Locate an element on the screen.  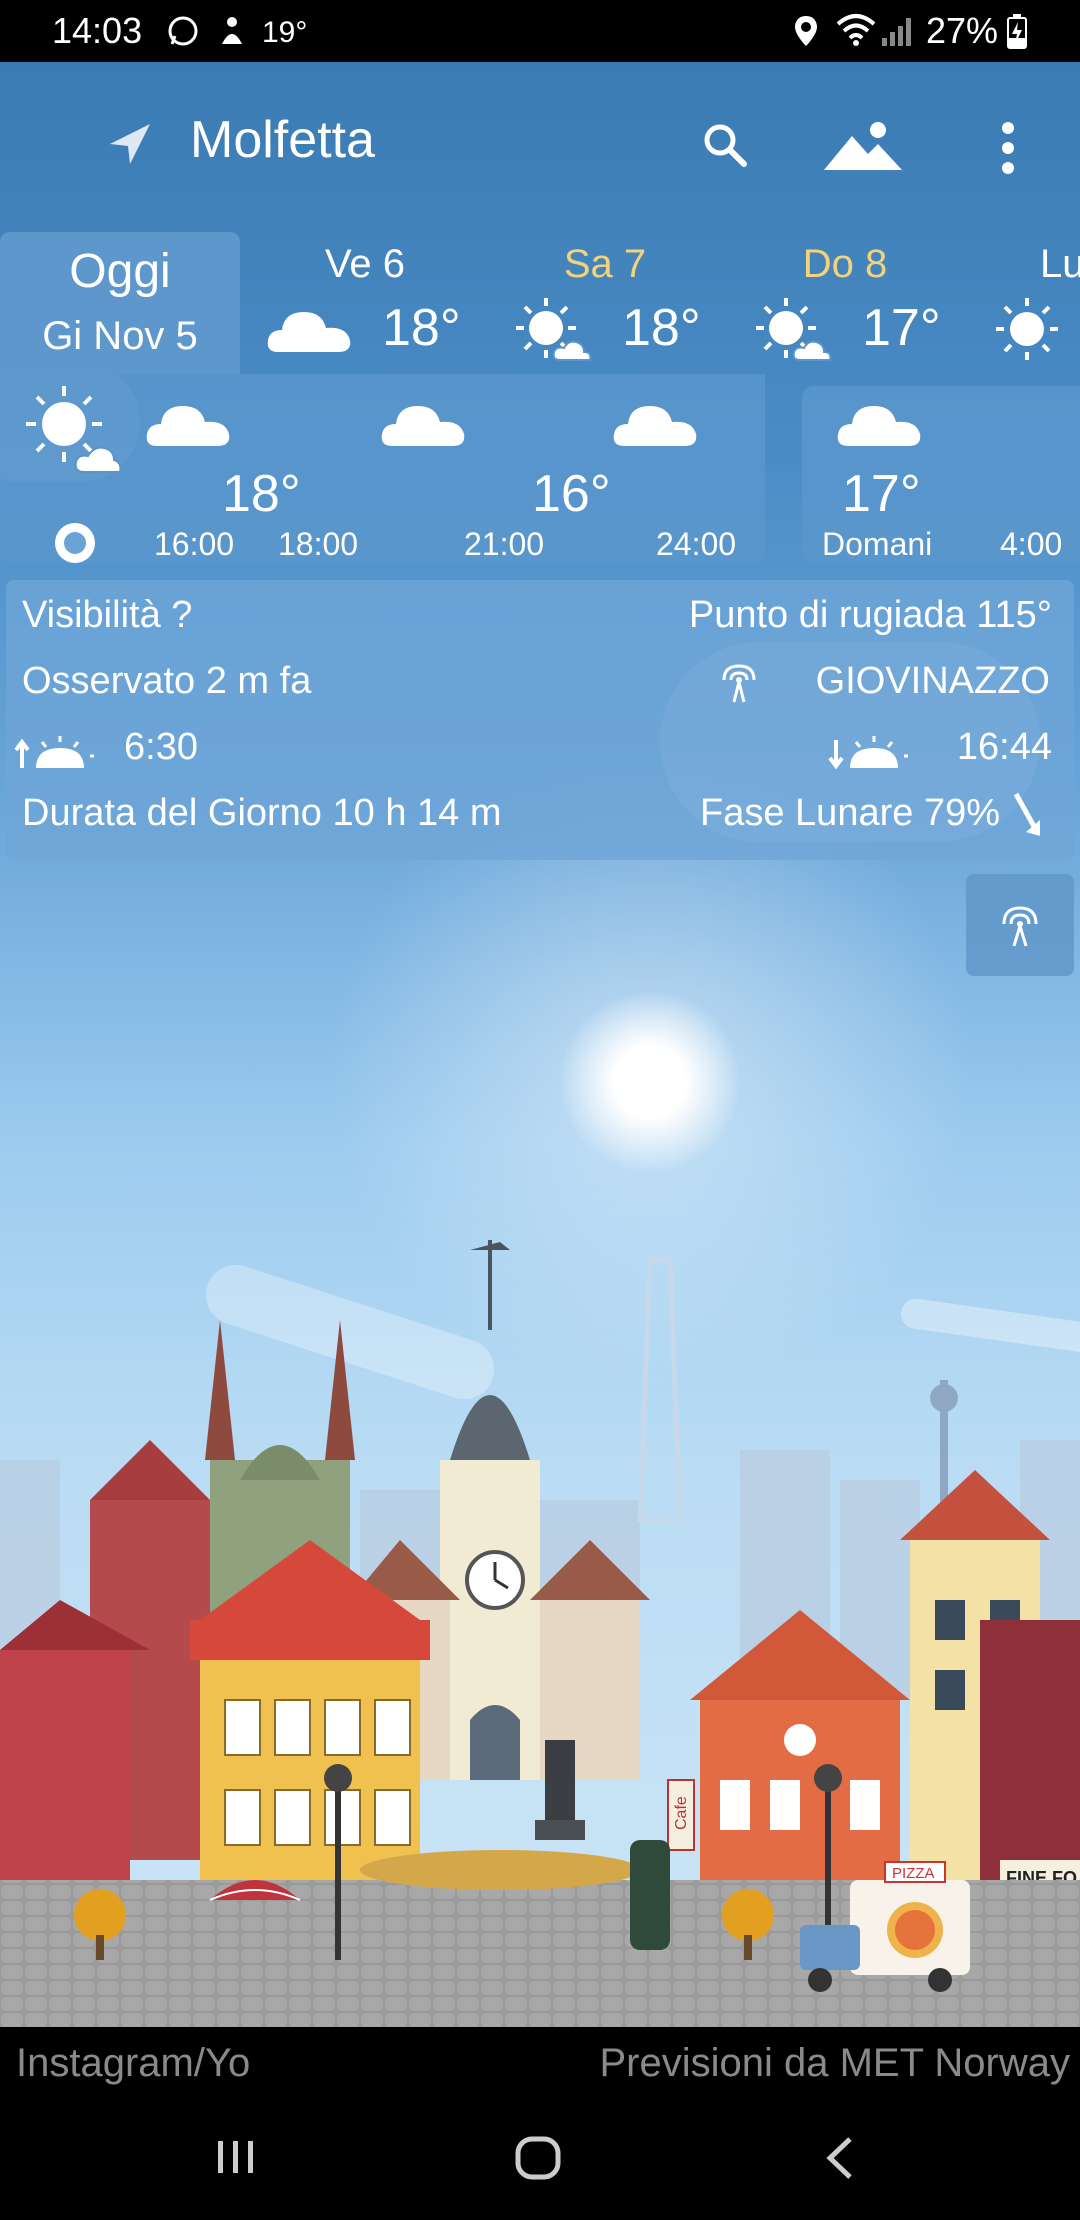
landscape-icon is located at coordinates (863, 145).